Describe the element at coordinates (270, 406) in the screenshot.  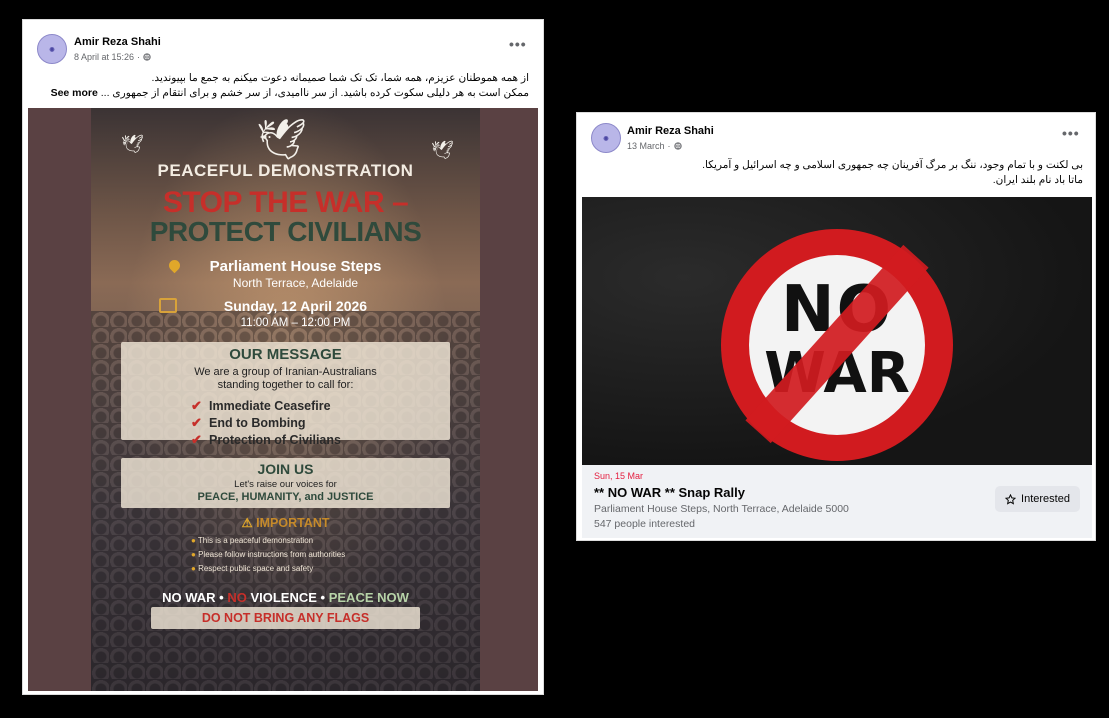
I see `demand-item: Immediate Ceasefire` at that location.